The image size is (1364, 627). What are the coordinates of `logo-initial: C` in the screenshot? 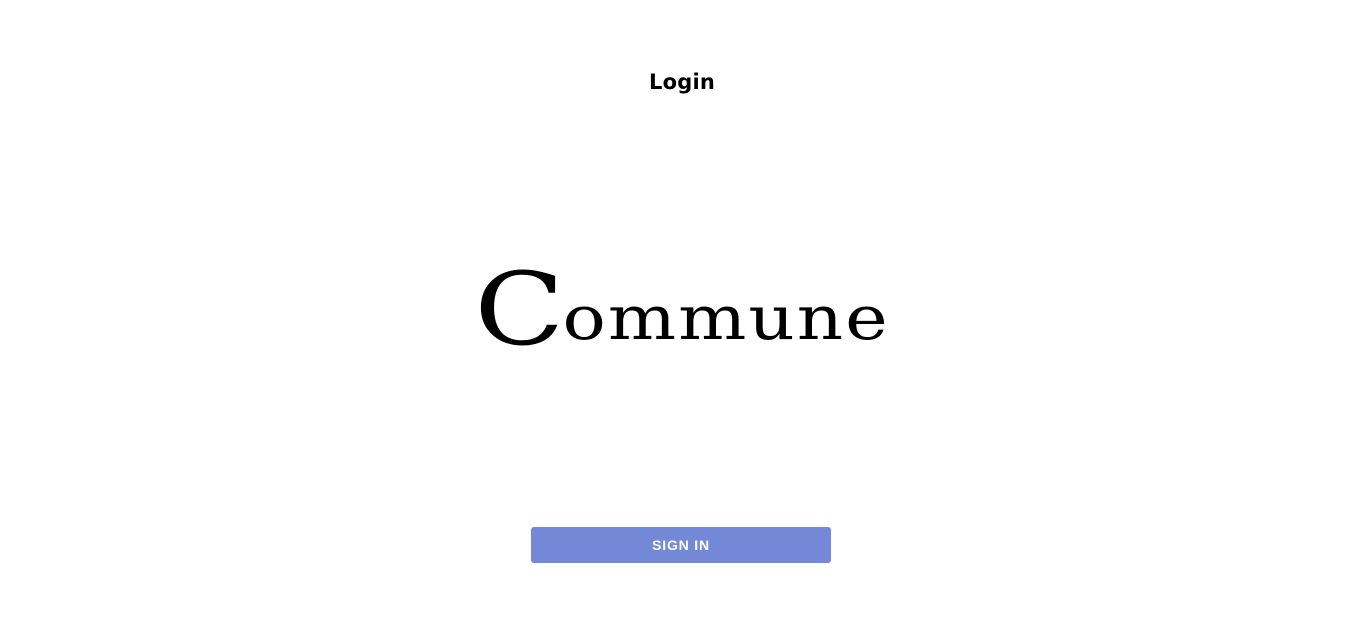 It's located at (520, 309).